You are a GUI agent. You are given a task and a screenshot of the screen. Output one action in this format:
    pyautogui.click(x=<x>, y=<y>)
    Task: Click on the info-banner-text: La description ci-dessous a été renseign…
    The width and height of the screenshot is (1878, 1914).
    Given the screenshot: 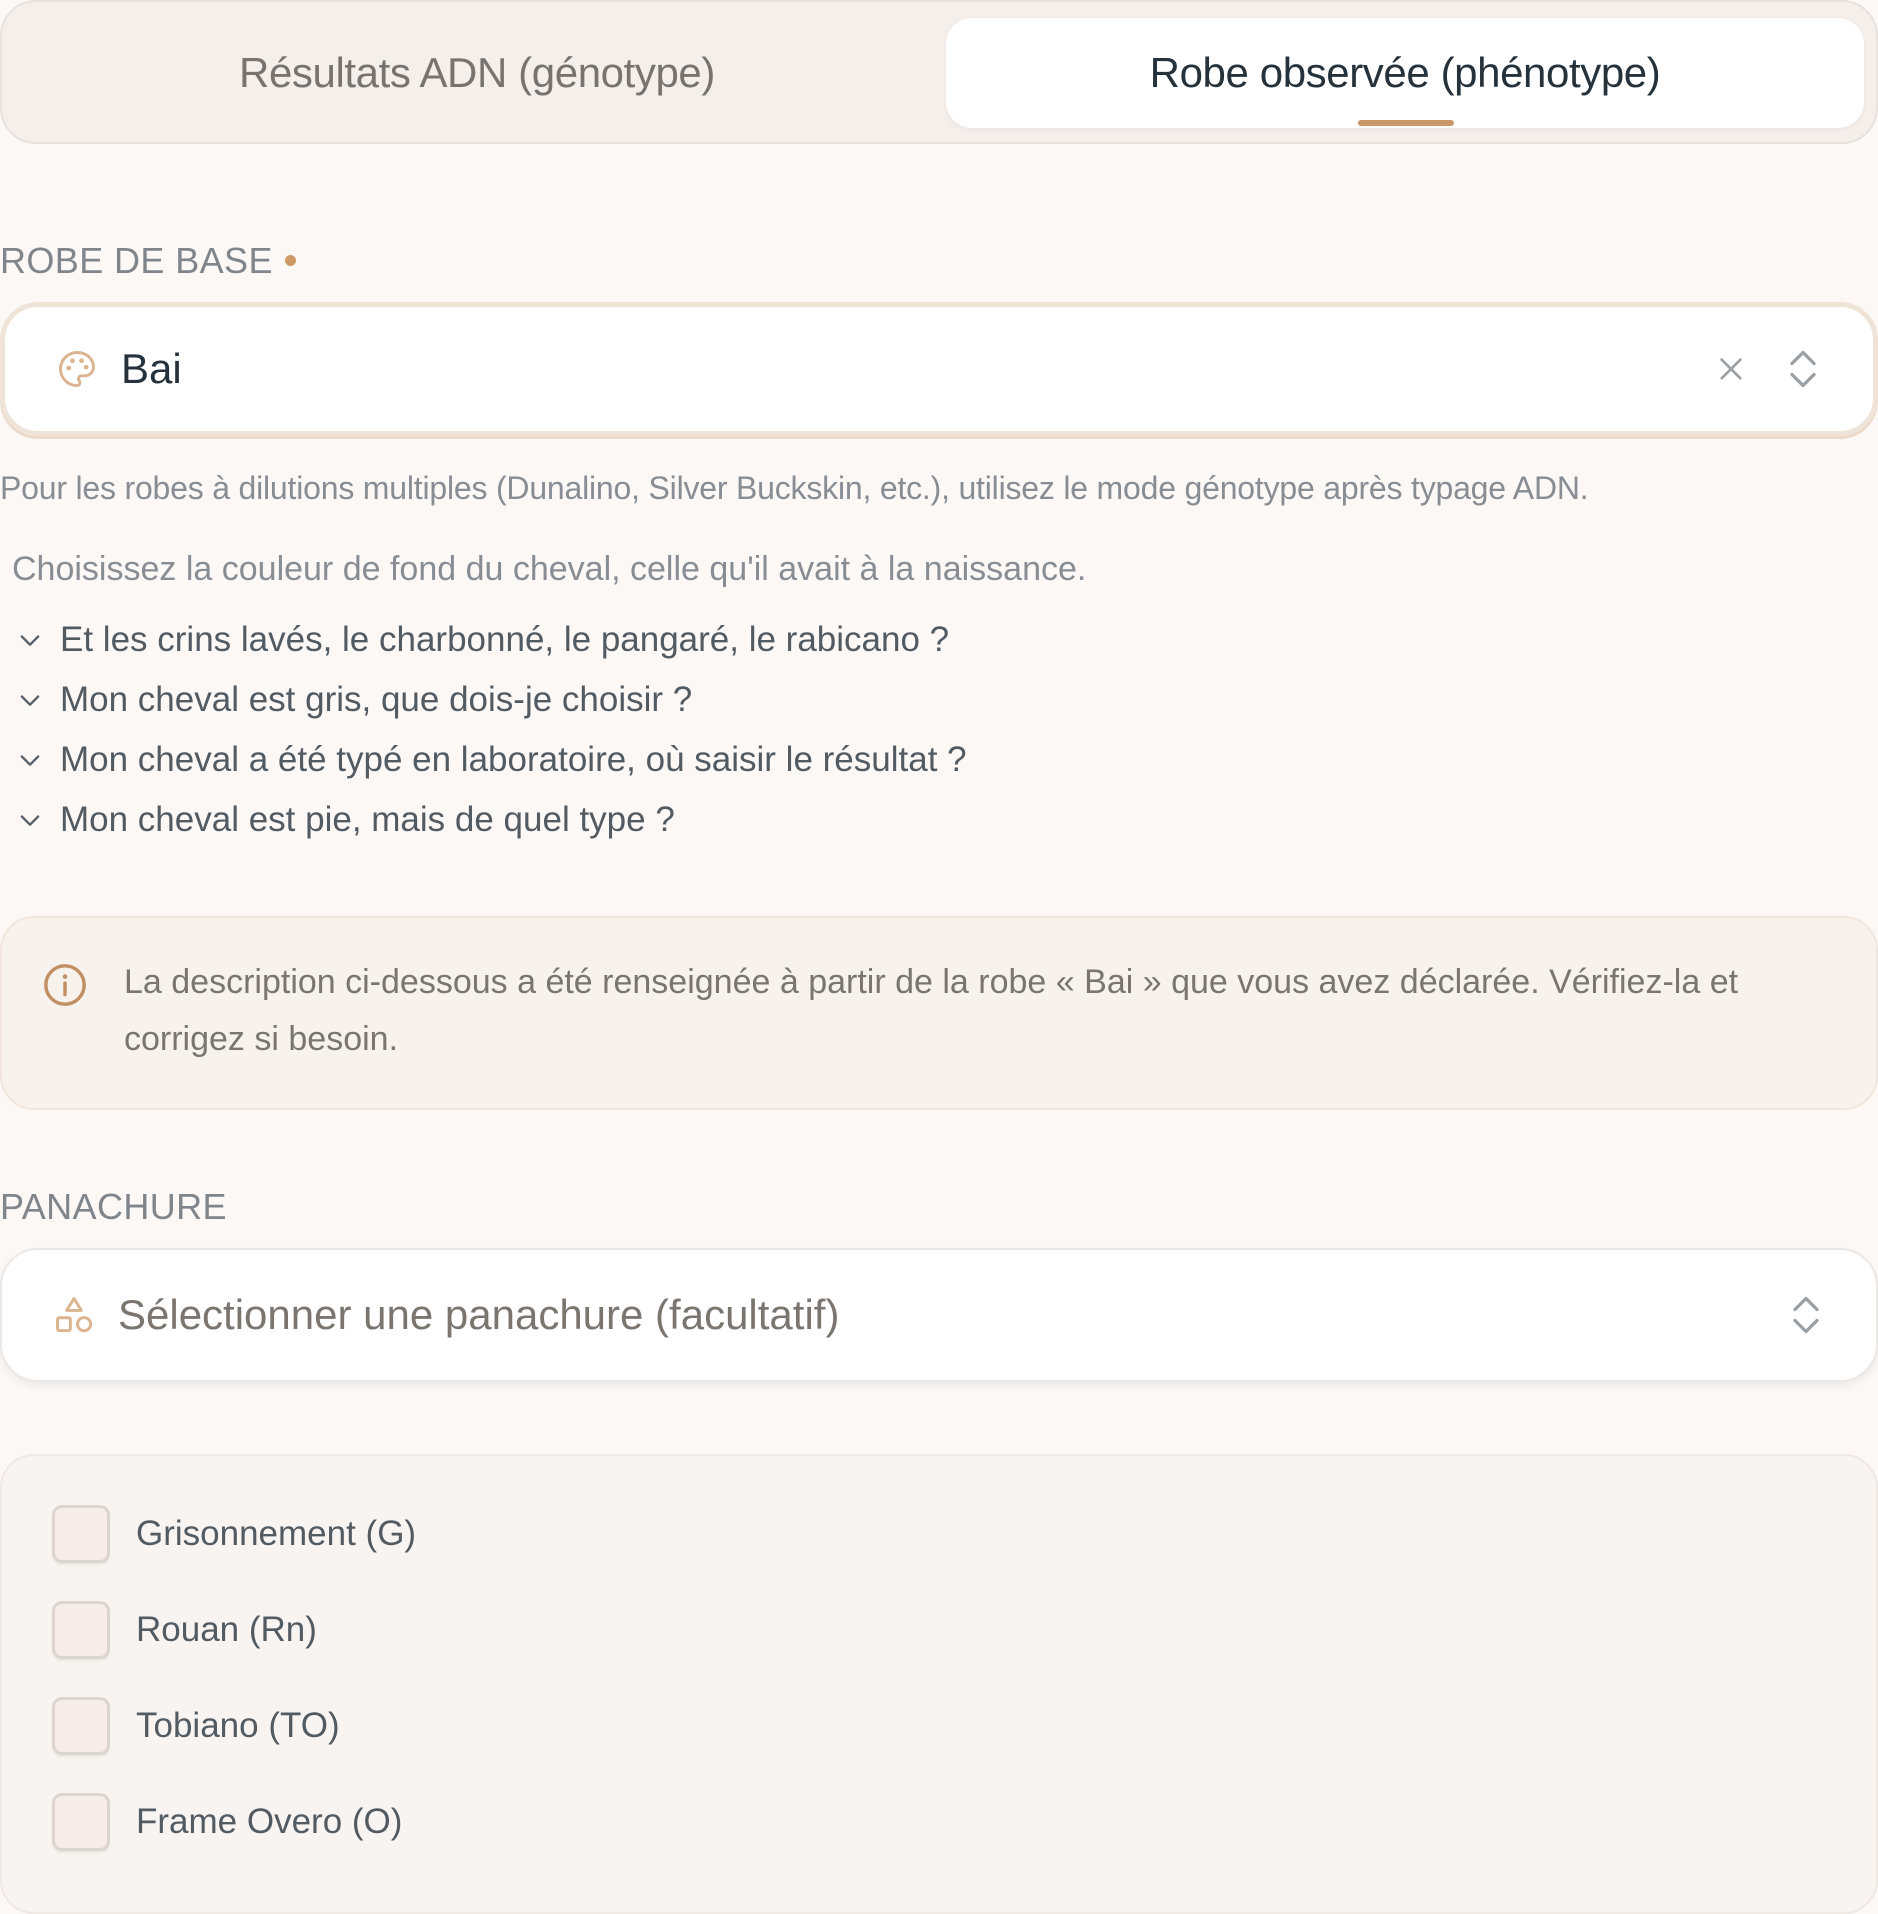 What is the action you would take?
    pyautogui.click(x=931, y=1010)
    